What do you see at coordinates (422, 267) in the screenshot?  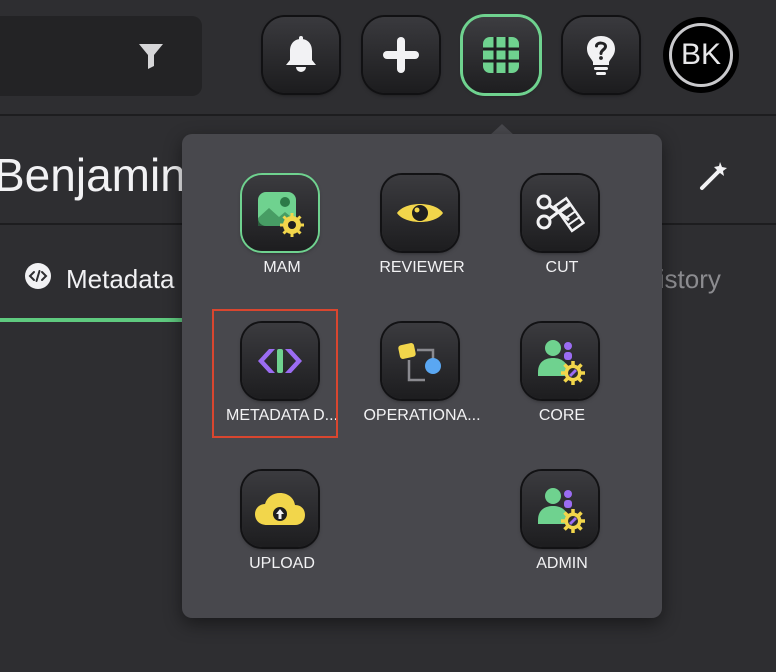 I see `app-label: REVIEWER` at bounding box center [422, 267].